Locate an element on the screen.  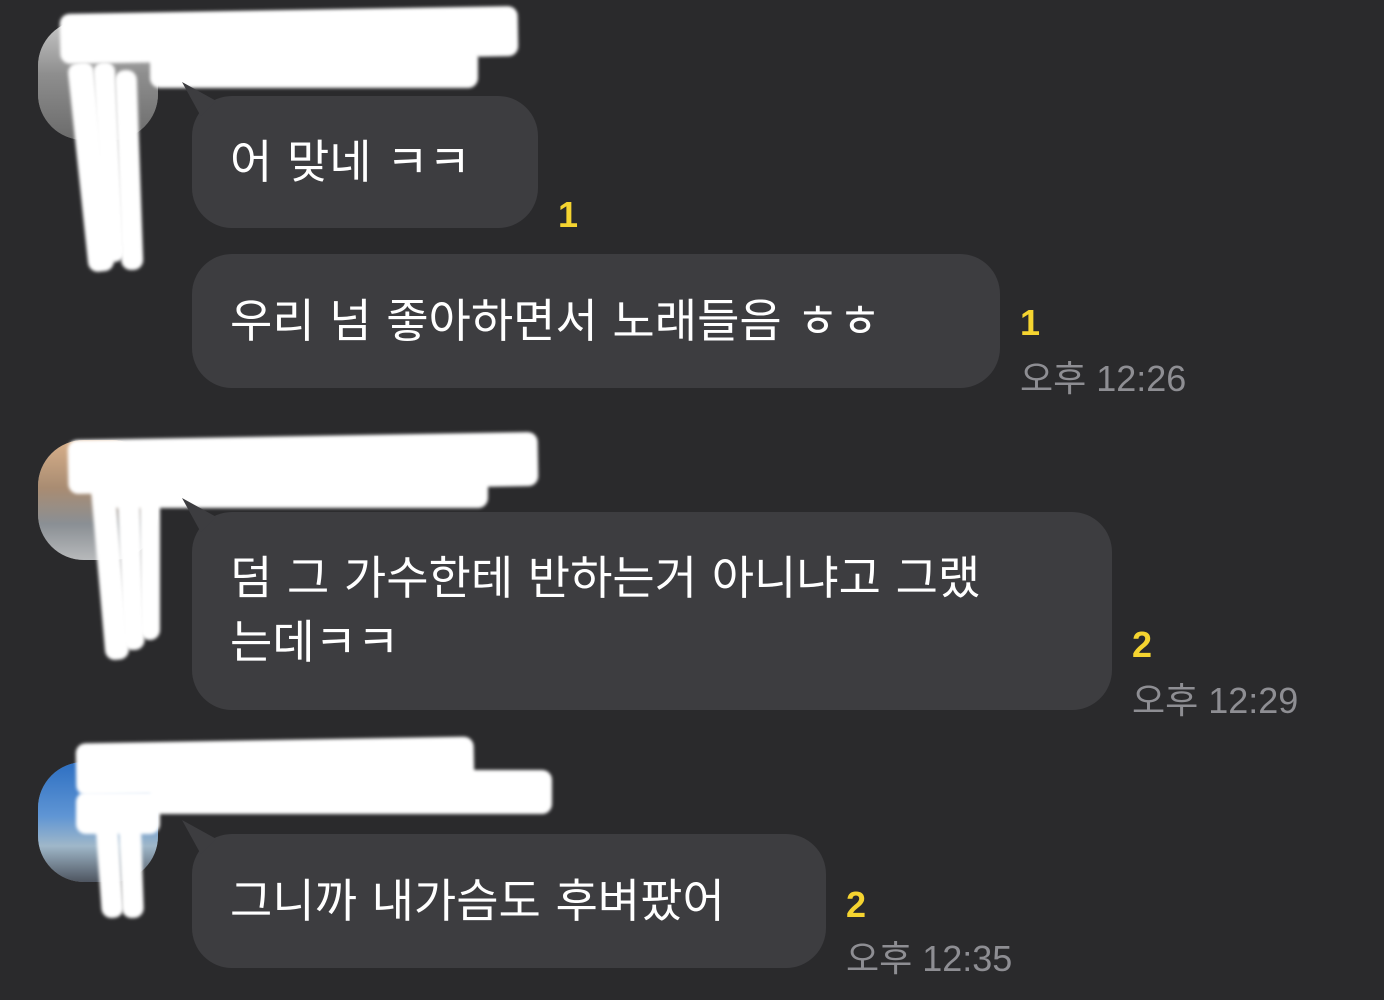
message-text: 어 맞네 ㅋㅋ is located at coordinates (350, 162).